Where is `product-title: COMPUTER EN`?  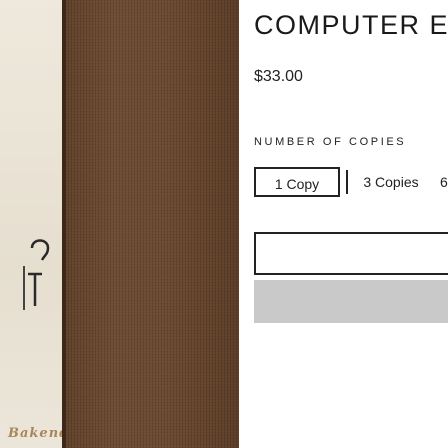
product-title: COMPUTER EN is located at coordinates (351, 25).